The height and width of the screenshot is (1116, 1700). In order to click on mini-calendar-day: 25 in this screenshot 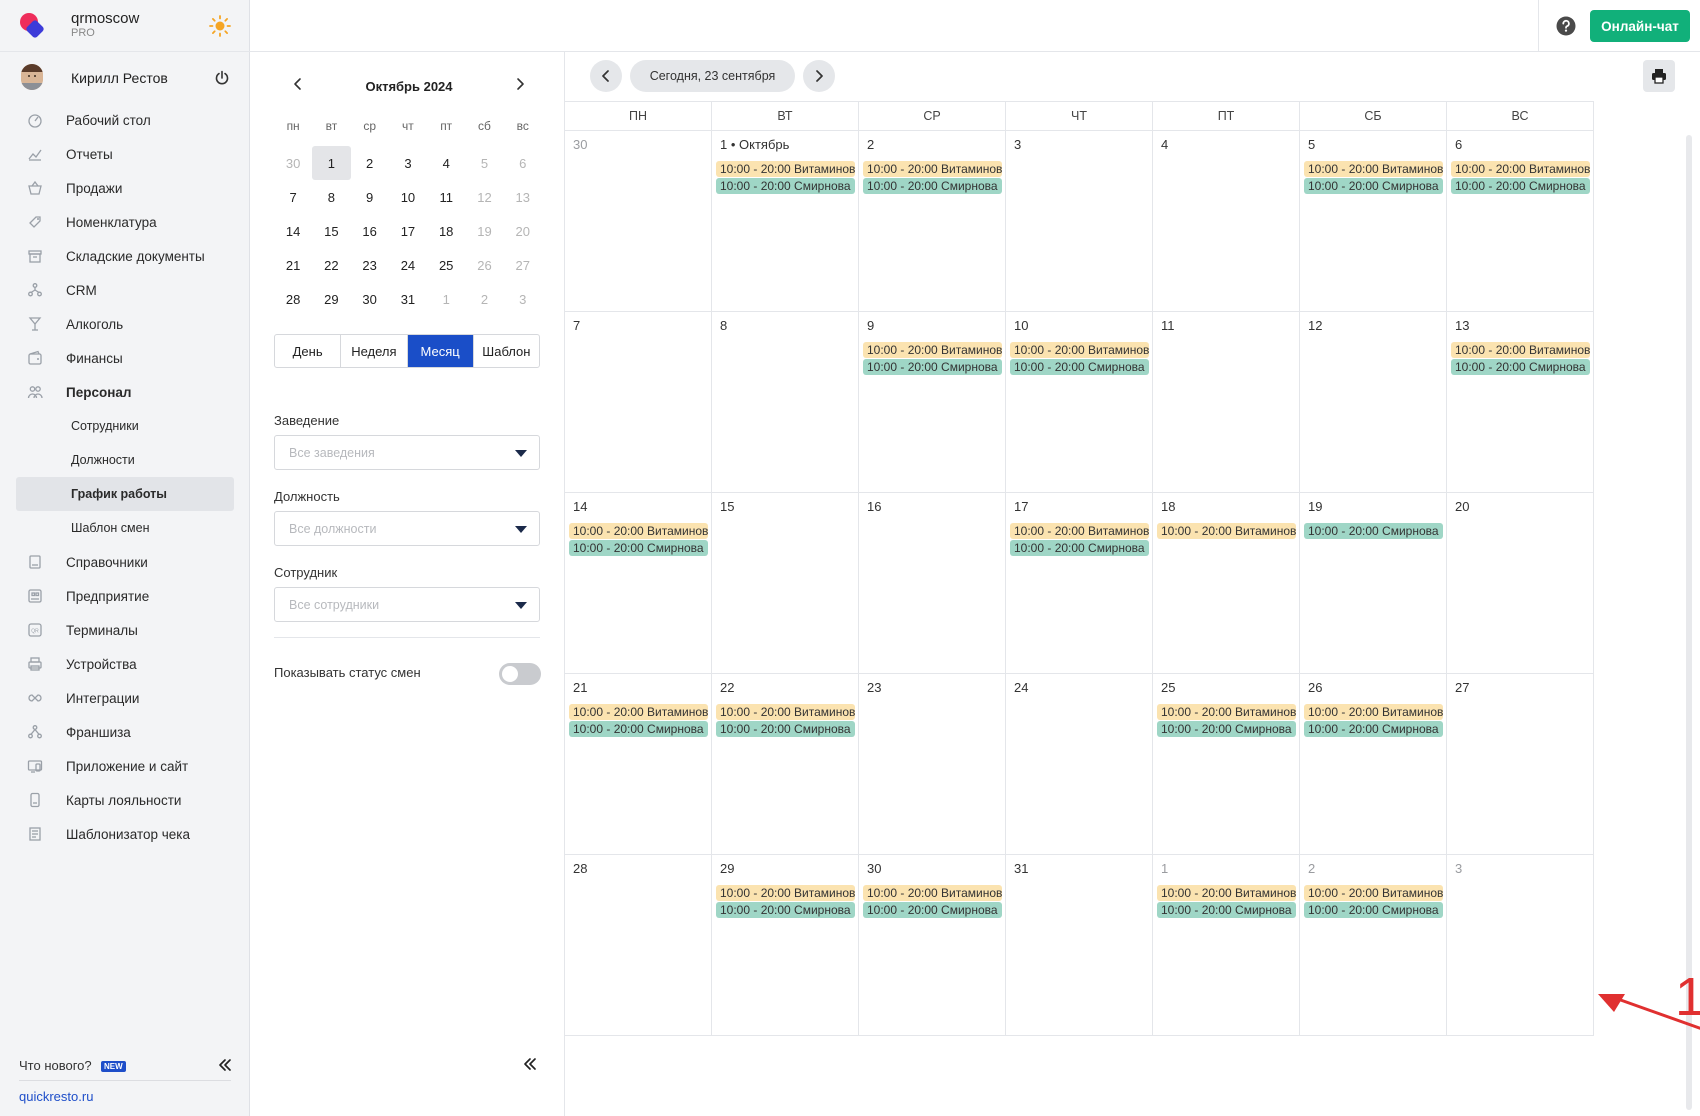, I will do `click(446, 265)`.